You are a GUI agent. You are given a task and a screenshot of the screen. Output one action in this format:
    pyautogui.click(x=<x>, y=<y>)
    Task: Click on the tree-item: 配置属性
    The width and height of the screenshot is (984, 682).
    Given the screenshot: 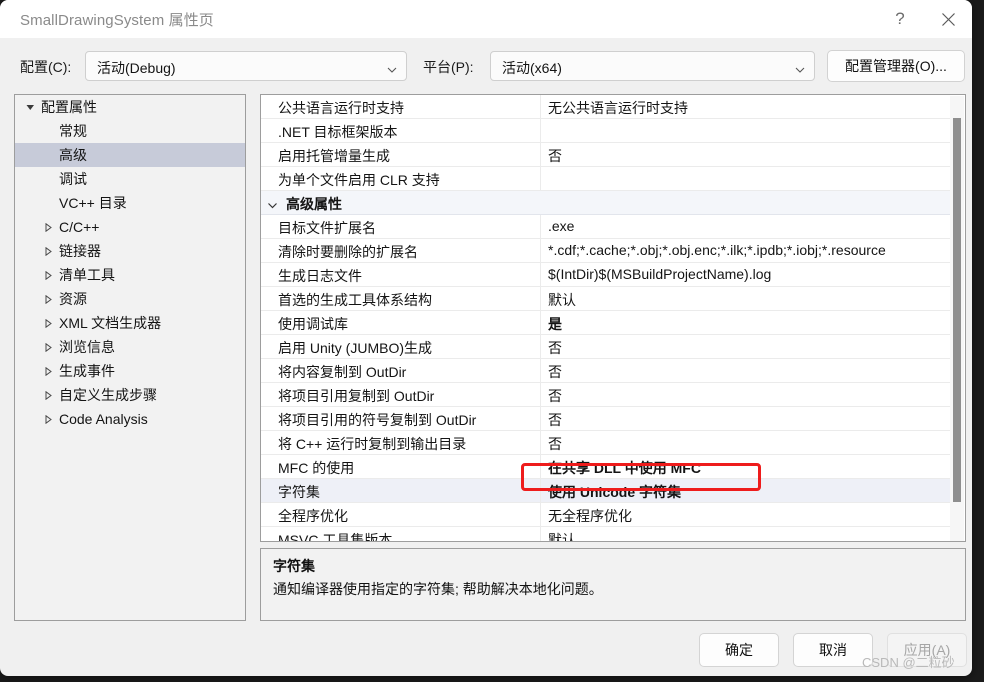 What is the action you would take?
    pyautogui.click(x=130, y=107)
    